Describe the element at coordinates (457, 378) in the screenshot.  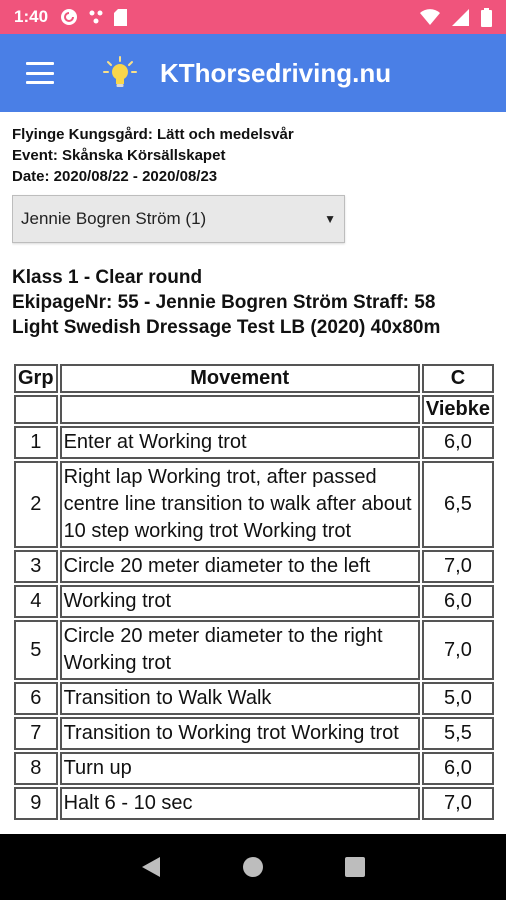
I see `header-judge: C` at that location.